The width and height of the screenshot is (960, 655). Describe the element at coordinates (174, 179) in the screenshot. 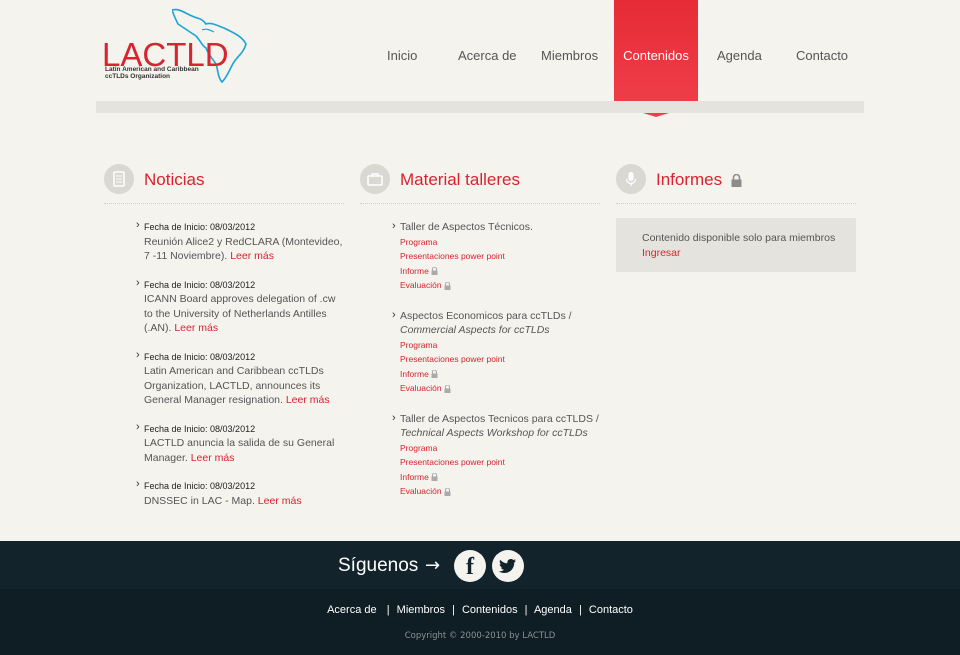

I see `noticias-title: Noticias` at that location.